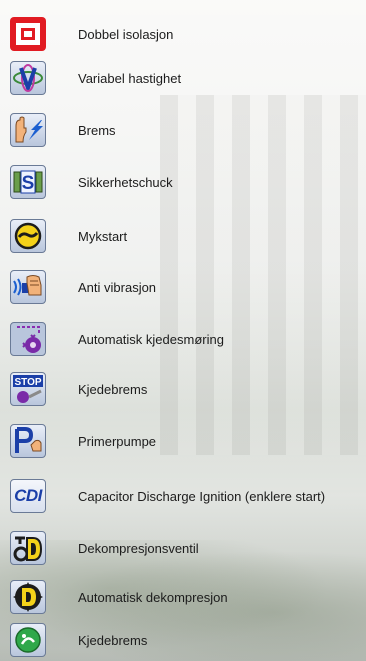  Describe the element at coordinates (188, 441) in the screenshot. I see `feature-row: Primerpumpe` at that location.